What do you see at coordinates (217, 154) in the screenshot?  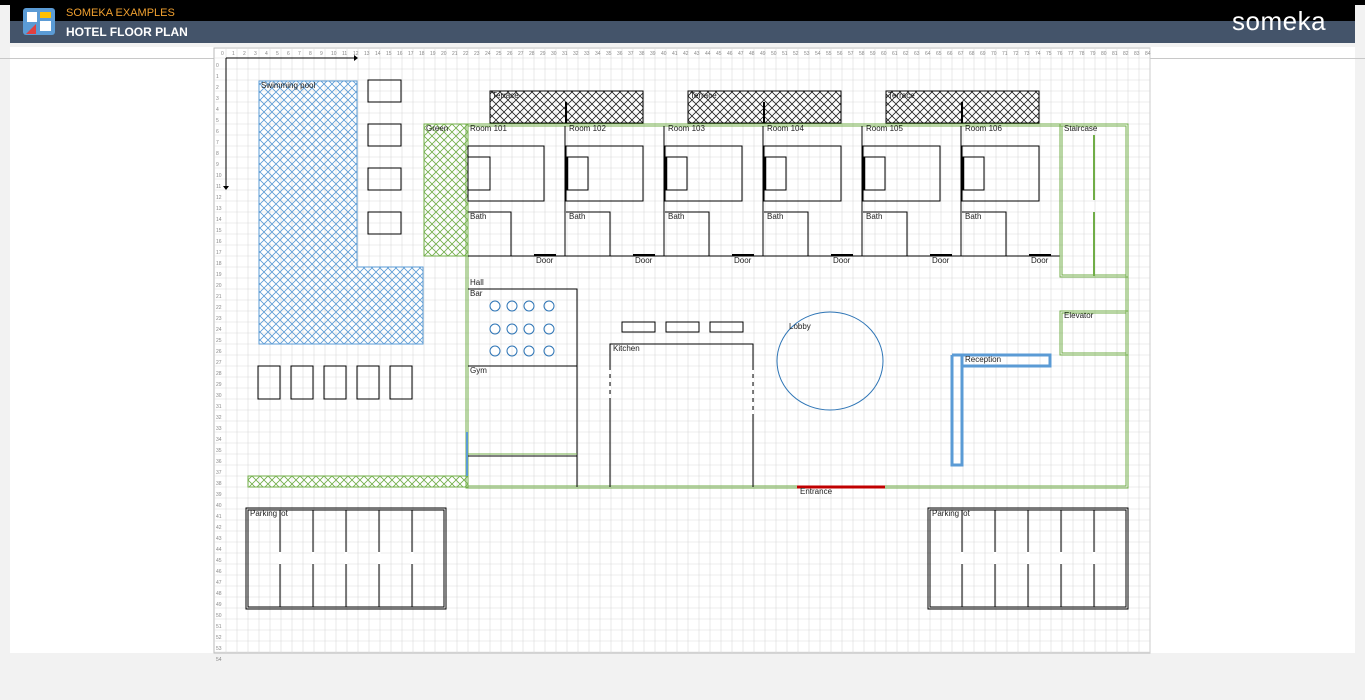 I see `row-number: 8` at bounding box center [217, 154].